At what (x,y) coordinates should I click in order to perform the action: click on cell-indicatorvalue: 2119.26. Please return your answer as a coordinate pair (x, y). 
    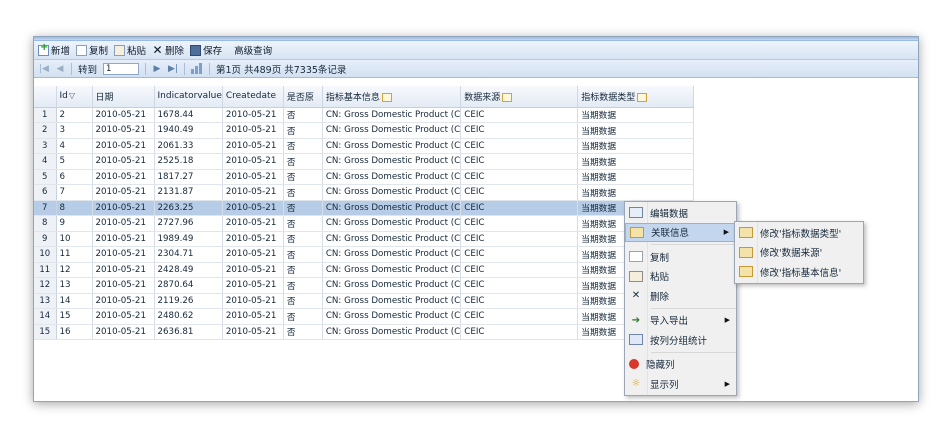
    Looking at the image, I should click on (188, 301).